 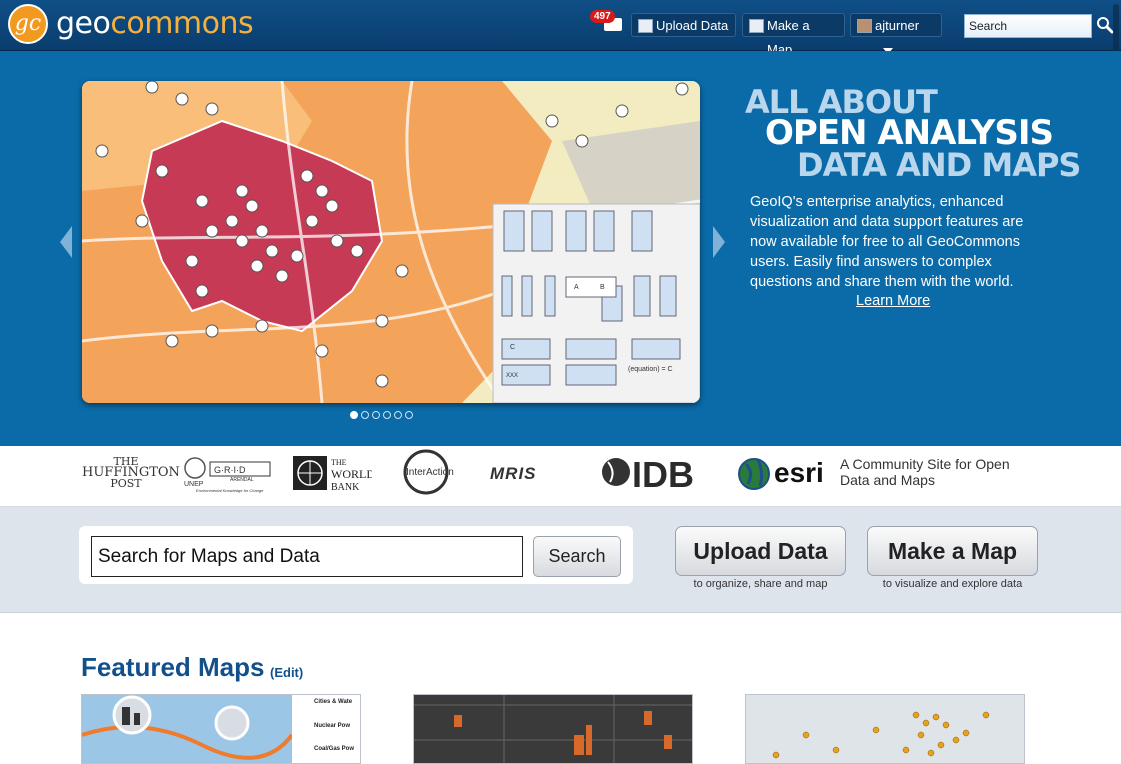 I want to click on notification-count-badge: 497, so click(x=602, y=16).